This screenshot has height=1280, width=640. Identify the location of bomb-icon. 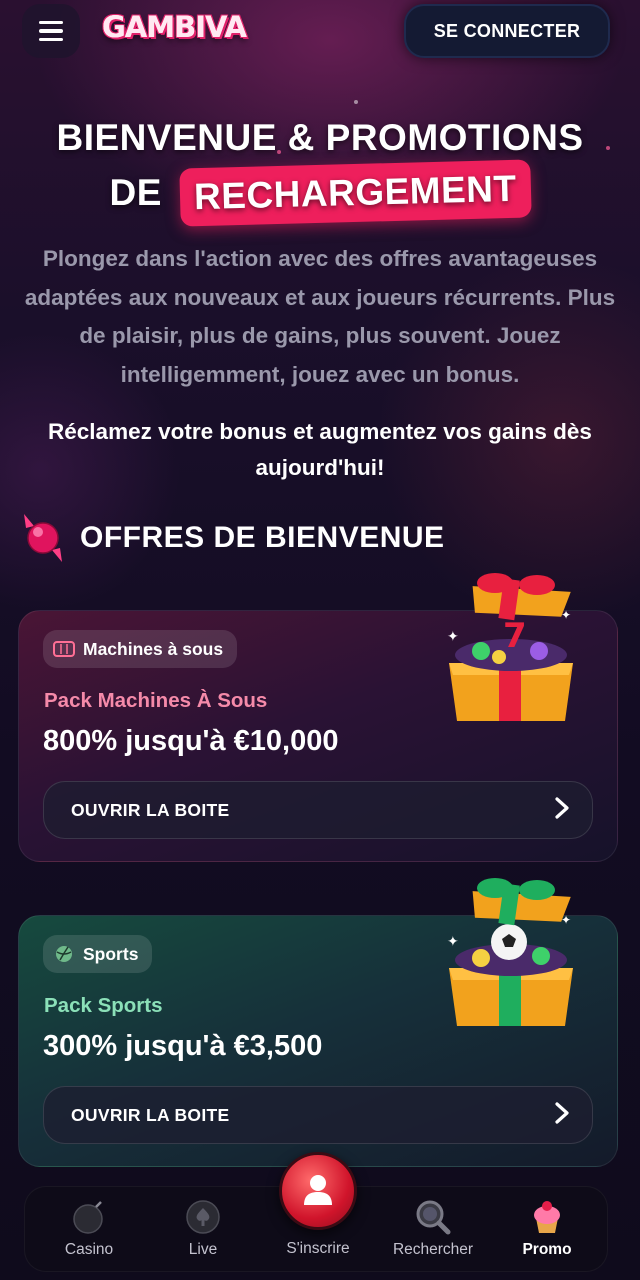
(89, 1217).